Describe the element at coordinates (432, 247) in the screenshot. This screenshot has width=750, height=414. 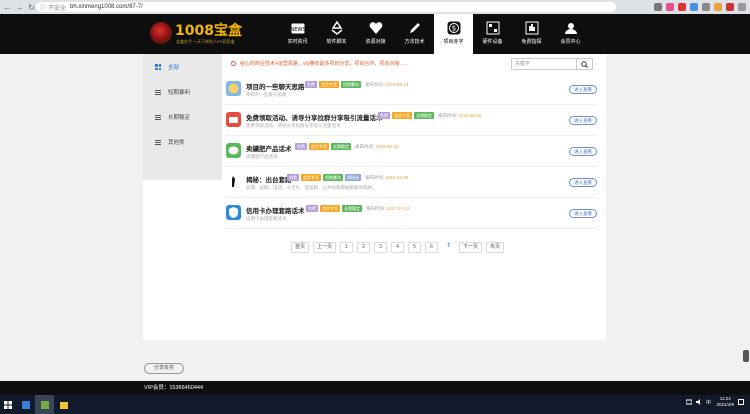
I see `page-number: 6` at that location.